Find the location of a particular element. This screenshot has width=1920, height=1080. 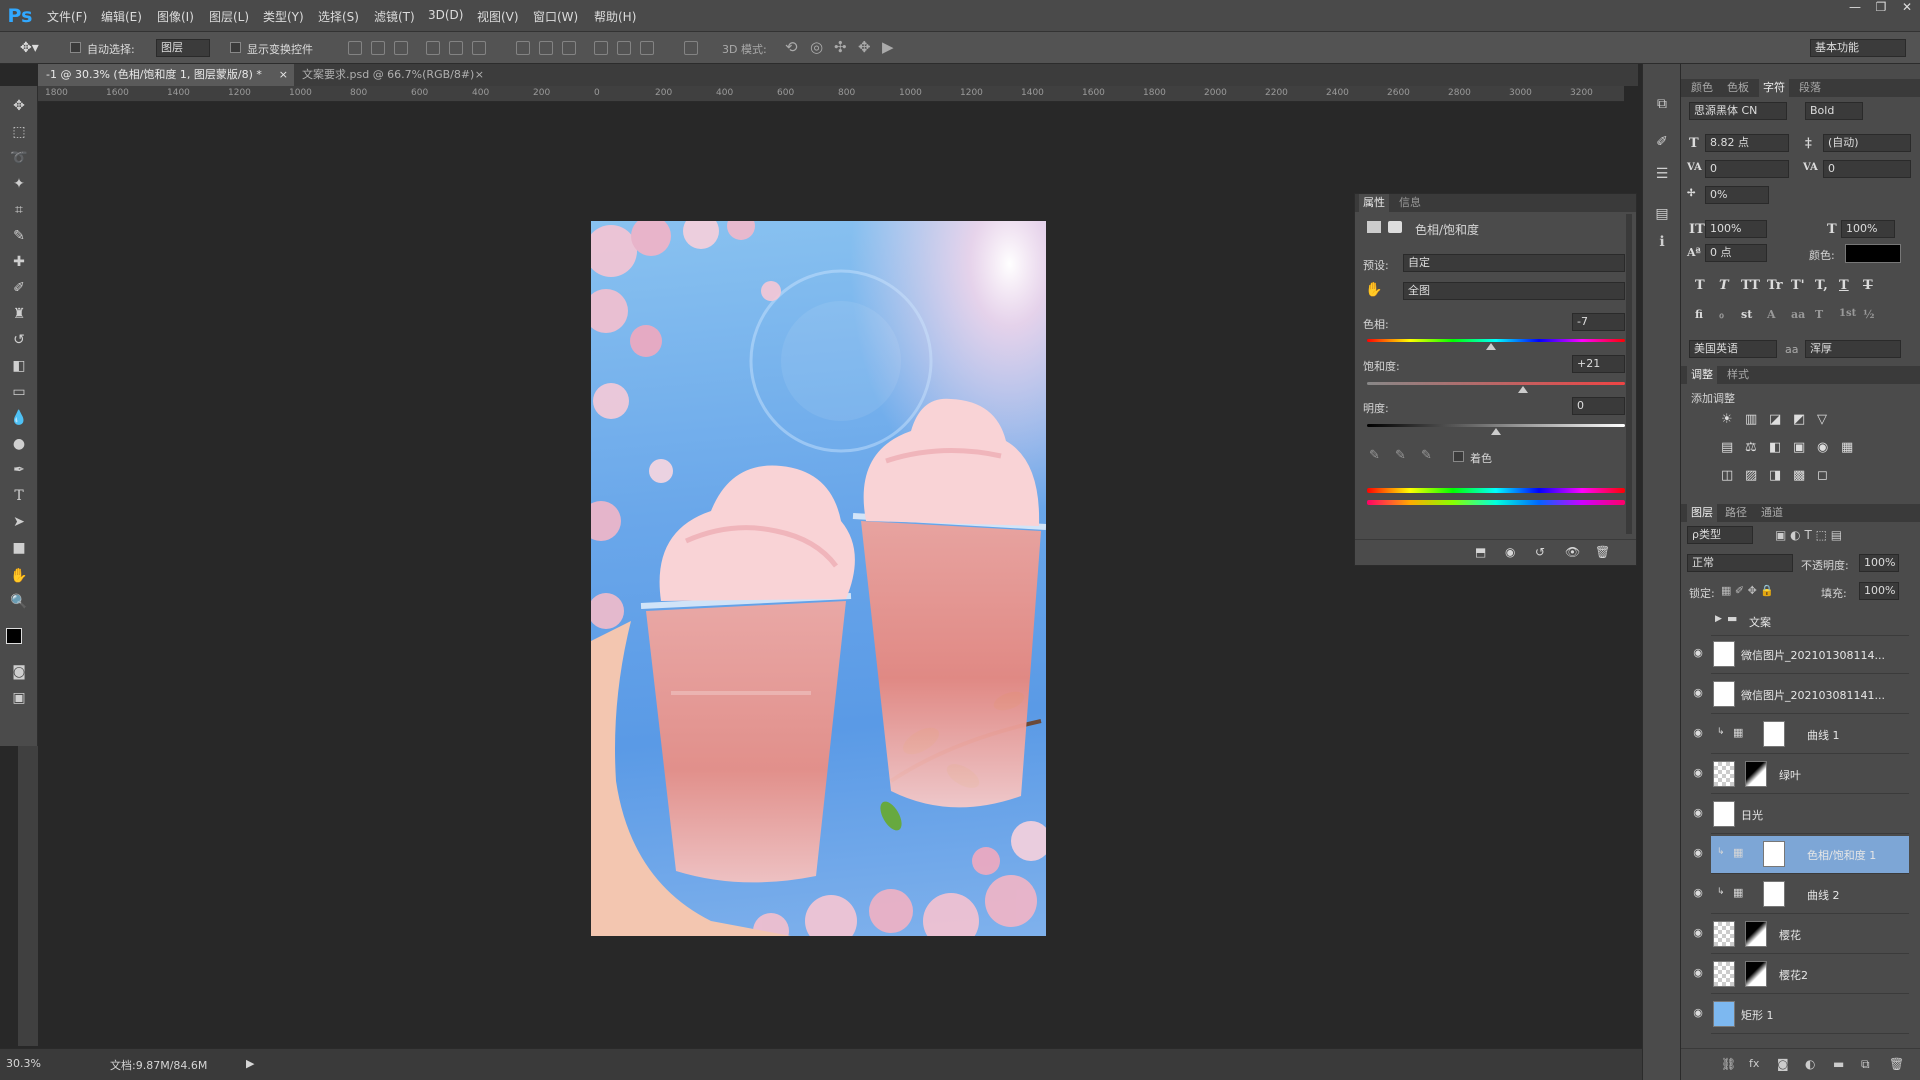

show-transform-checkbox is located at coordinates (235, 47).